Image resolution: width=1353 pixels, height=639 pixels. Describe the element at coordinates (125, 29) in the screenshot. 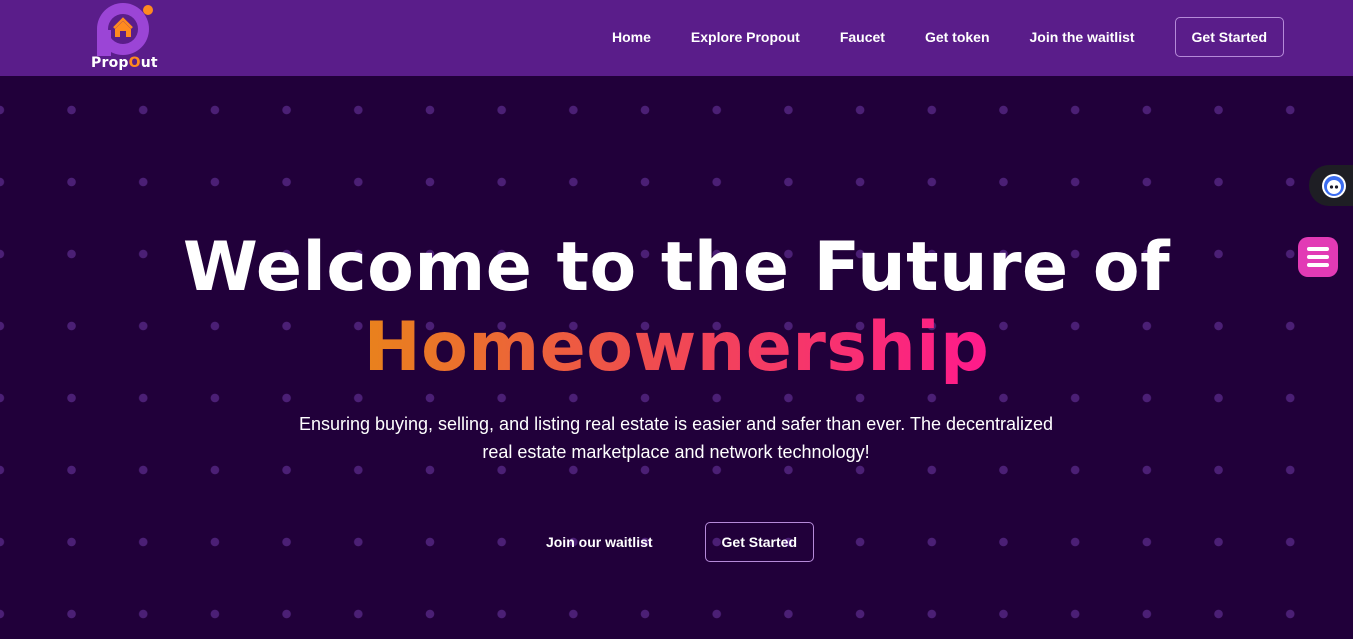

I see `propout-logo-icon` at that location.